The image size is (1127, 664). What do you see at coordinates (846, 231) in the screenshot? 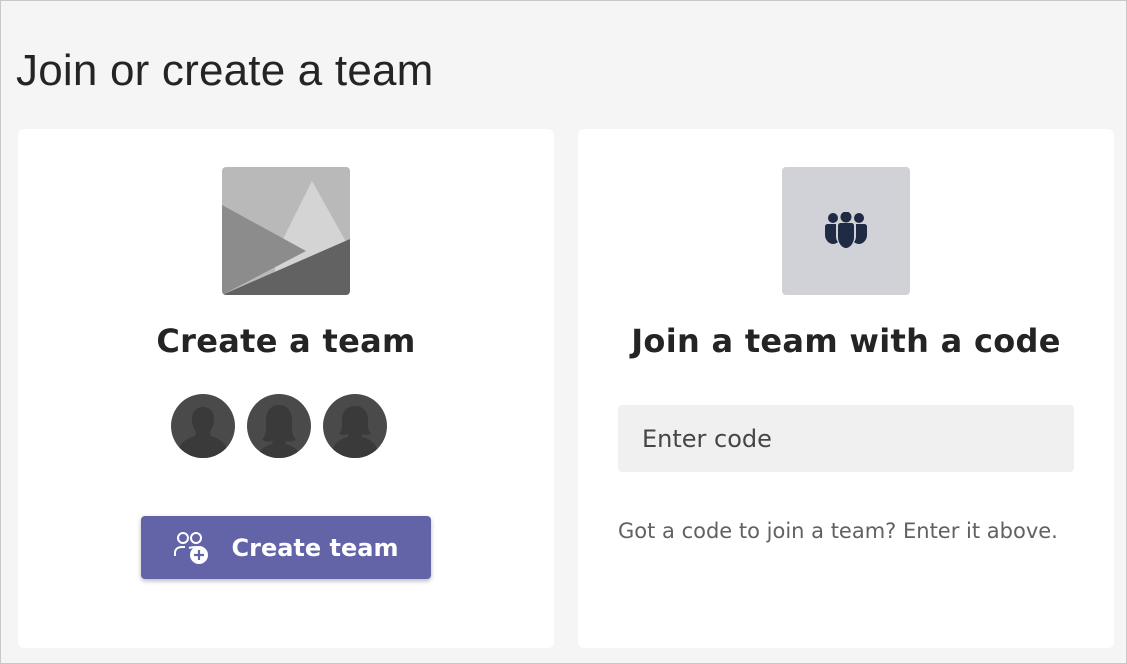
I see `people-team-icon` at bounding box center [846, 231].